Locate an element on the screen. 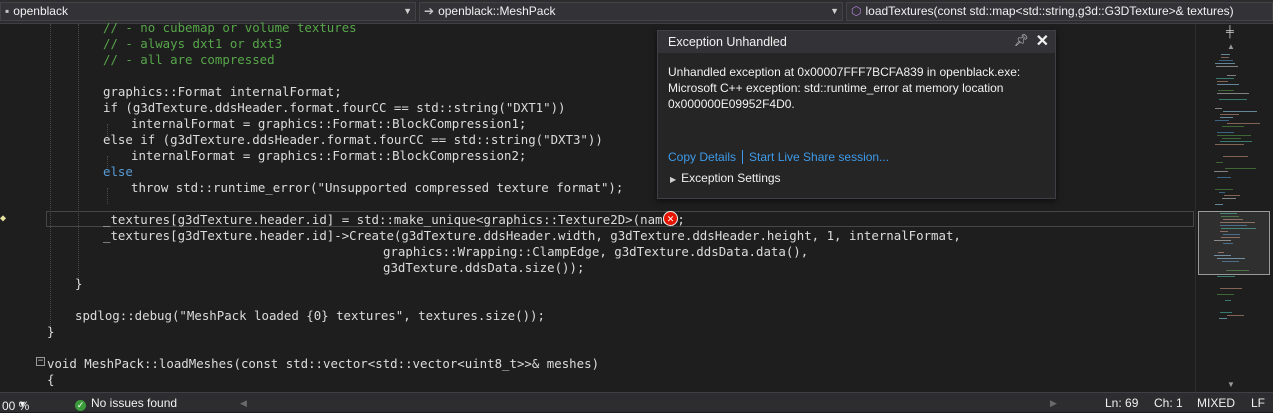  scroll-left-arrow-icon: ◀ is located at coordinates (243, 402).